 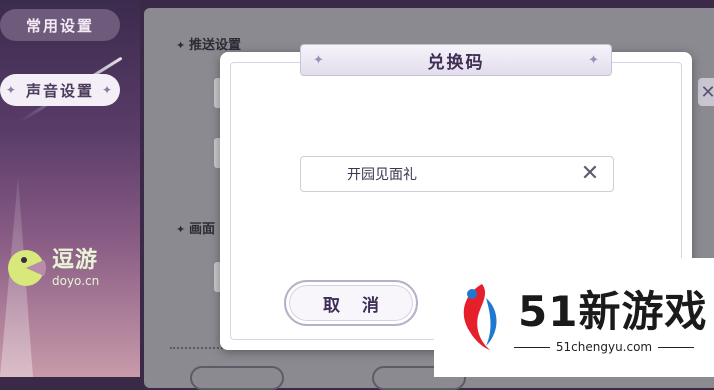 I want to click on section-title-graphics: 画面, so click(x=195, y=227).